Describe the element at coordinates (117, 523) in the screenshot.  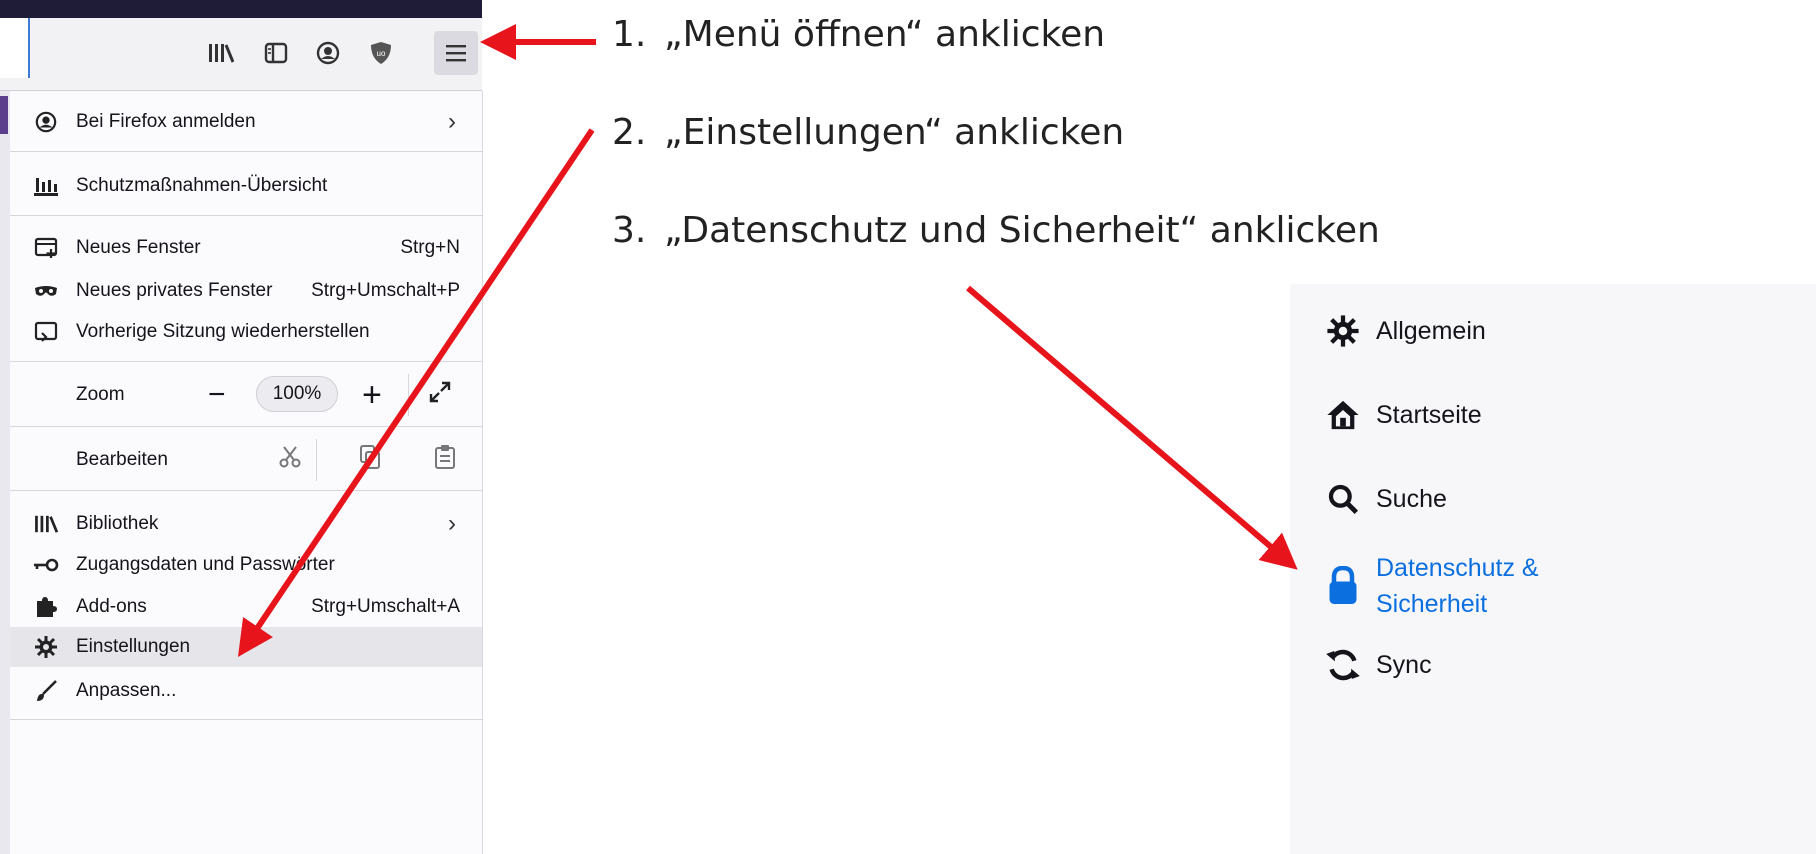
I see `menu-item-label: Bibliothek` at that location.